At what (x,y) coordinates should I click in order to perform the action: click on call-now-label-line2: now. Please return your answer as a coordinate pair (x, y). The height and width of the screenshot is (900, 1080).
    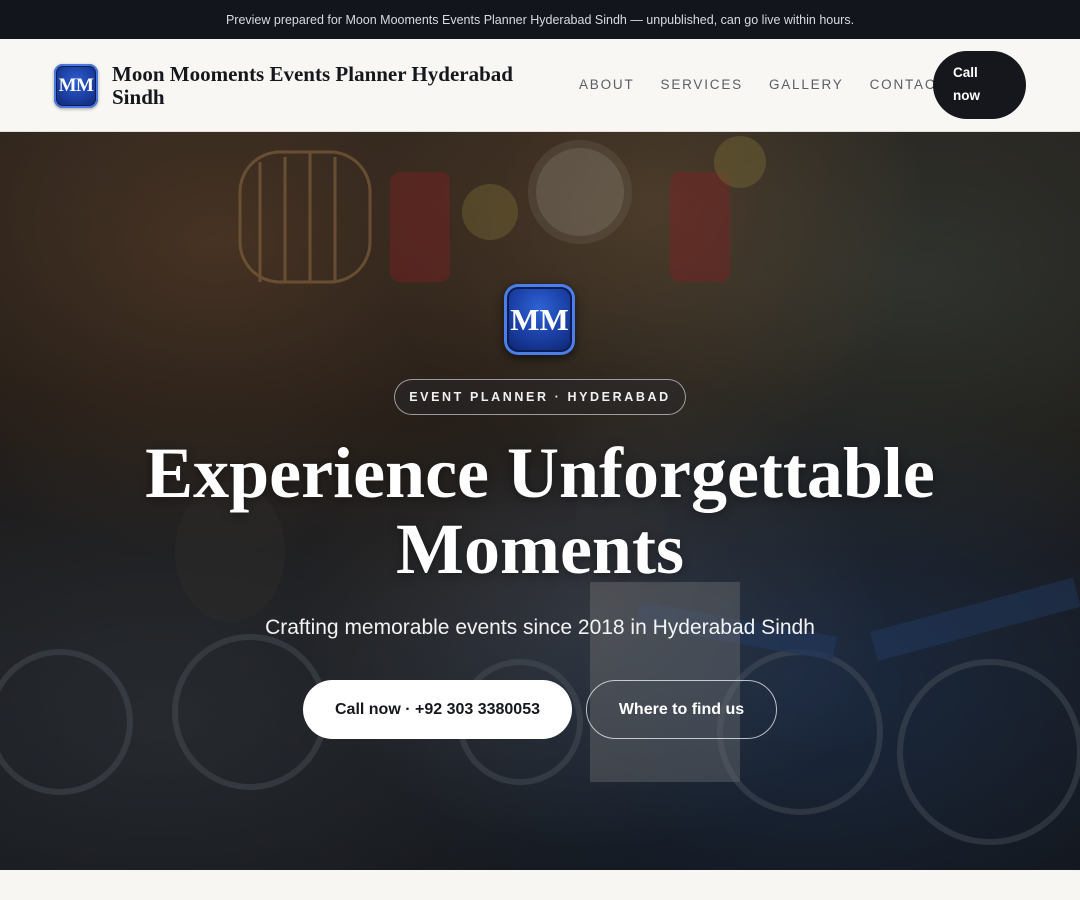
    Looking at the image, I should click on (966, 95).